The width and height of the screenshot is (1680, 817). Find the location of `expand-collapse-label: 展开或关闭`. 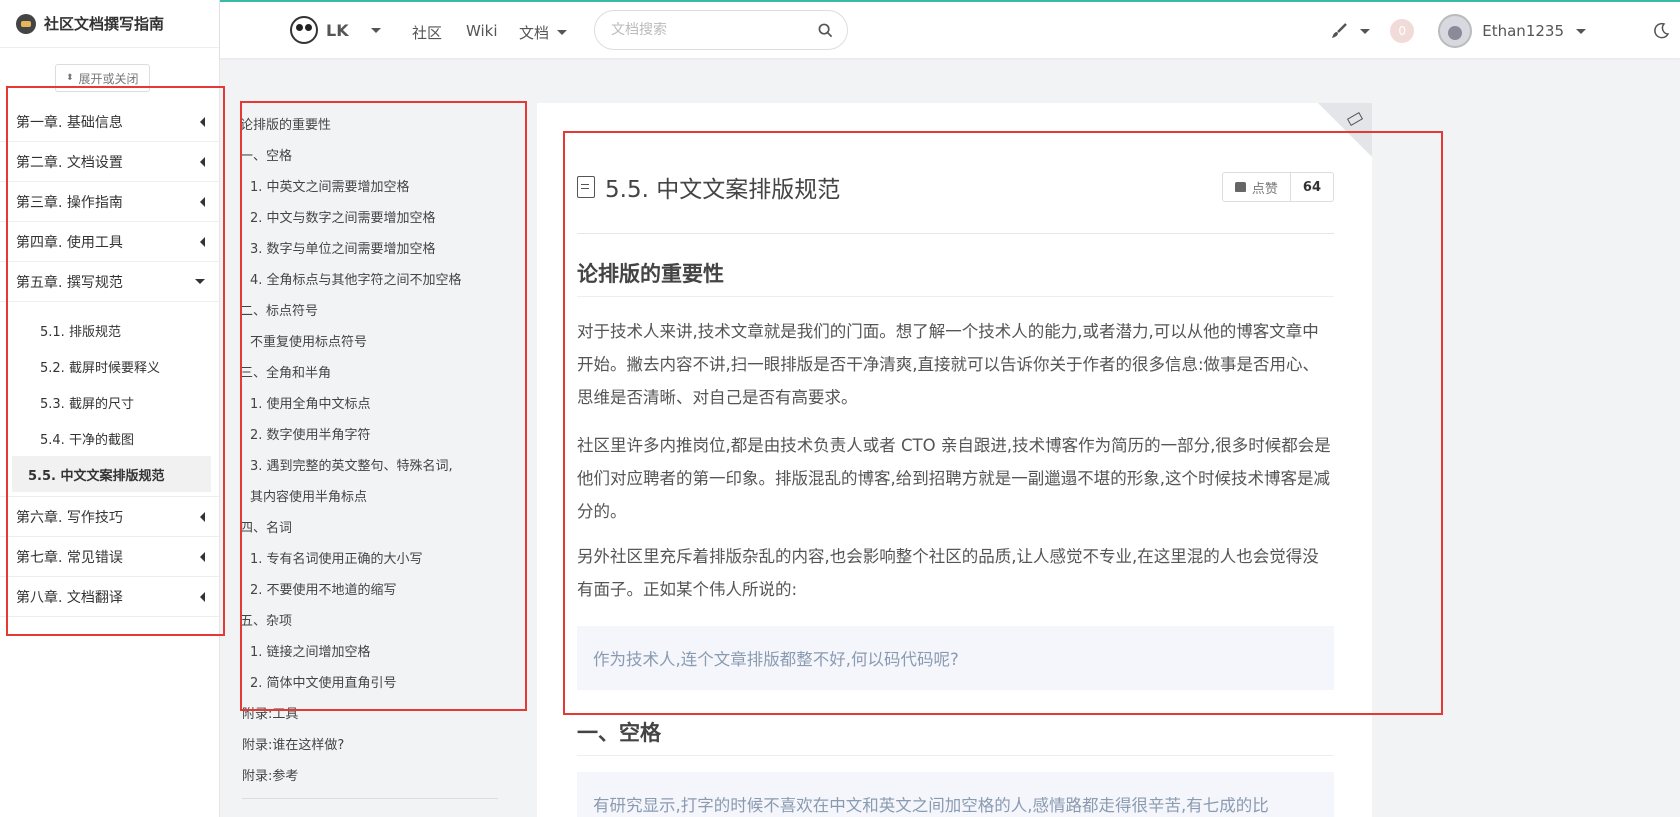

expand-collapse-label: 展开或关闭 is located at coordinates (108, 78).